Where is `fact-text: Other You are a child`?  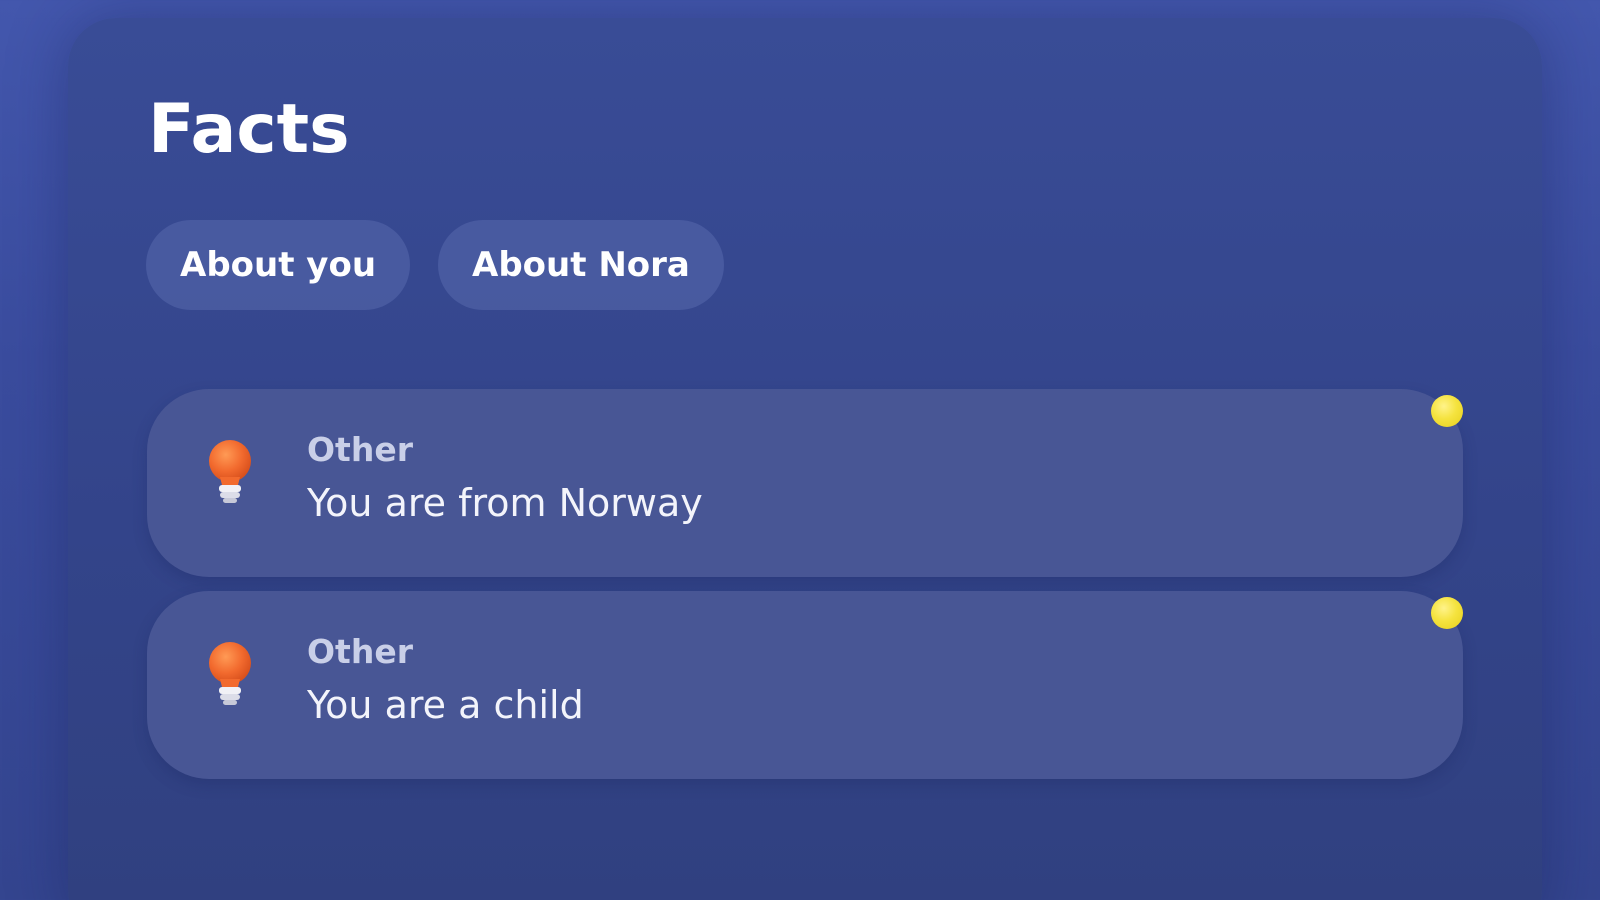 fact-text: Other You are a child is located at coordinates (445, 679).